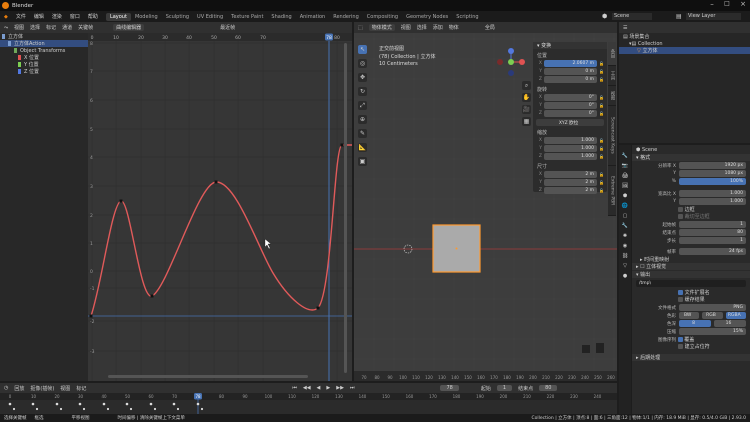 The height and width of the screenshot is (422, 750). I want to click on tab-rendering: Rendering, so click(346, 17).